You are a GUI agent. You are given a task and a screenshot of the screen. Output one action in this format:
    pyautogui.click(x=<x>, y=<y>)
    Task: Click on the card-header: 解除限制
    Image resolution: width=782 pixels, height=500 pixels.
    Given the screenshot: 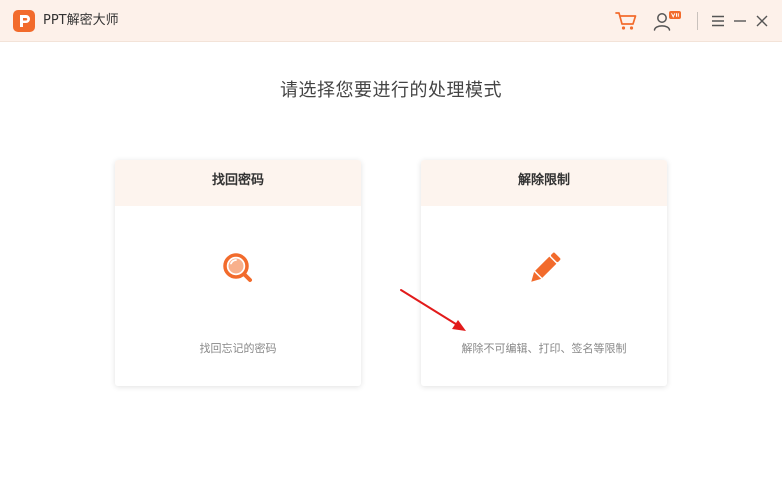 What is the action you would take?
    pyautogui.click(x=544, y=183)
    